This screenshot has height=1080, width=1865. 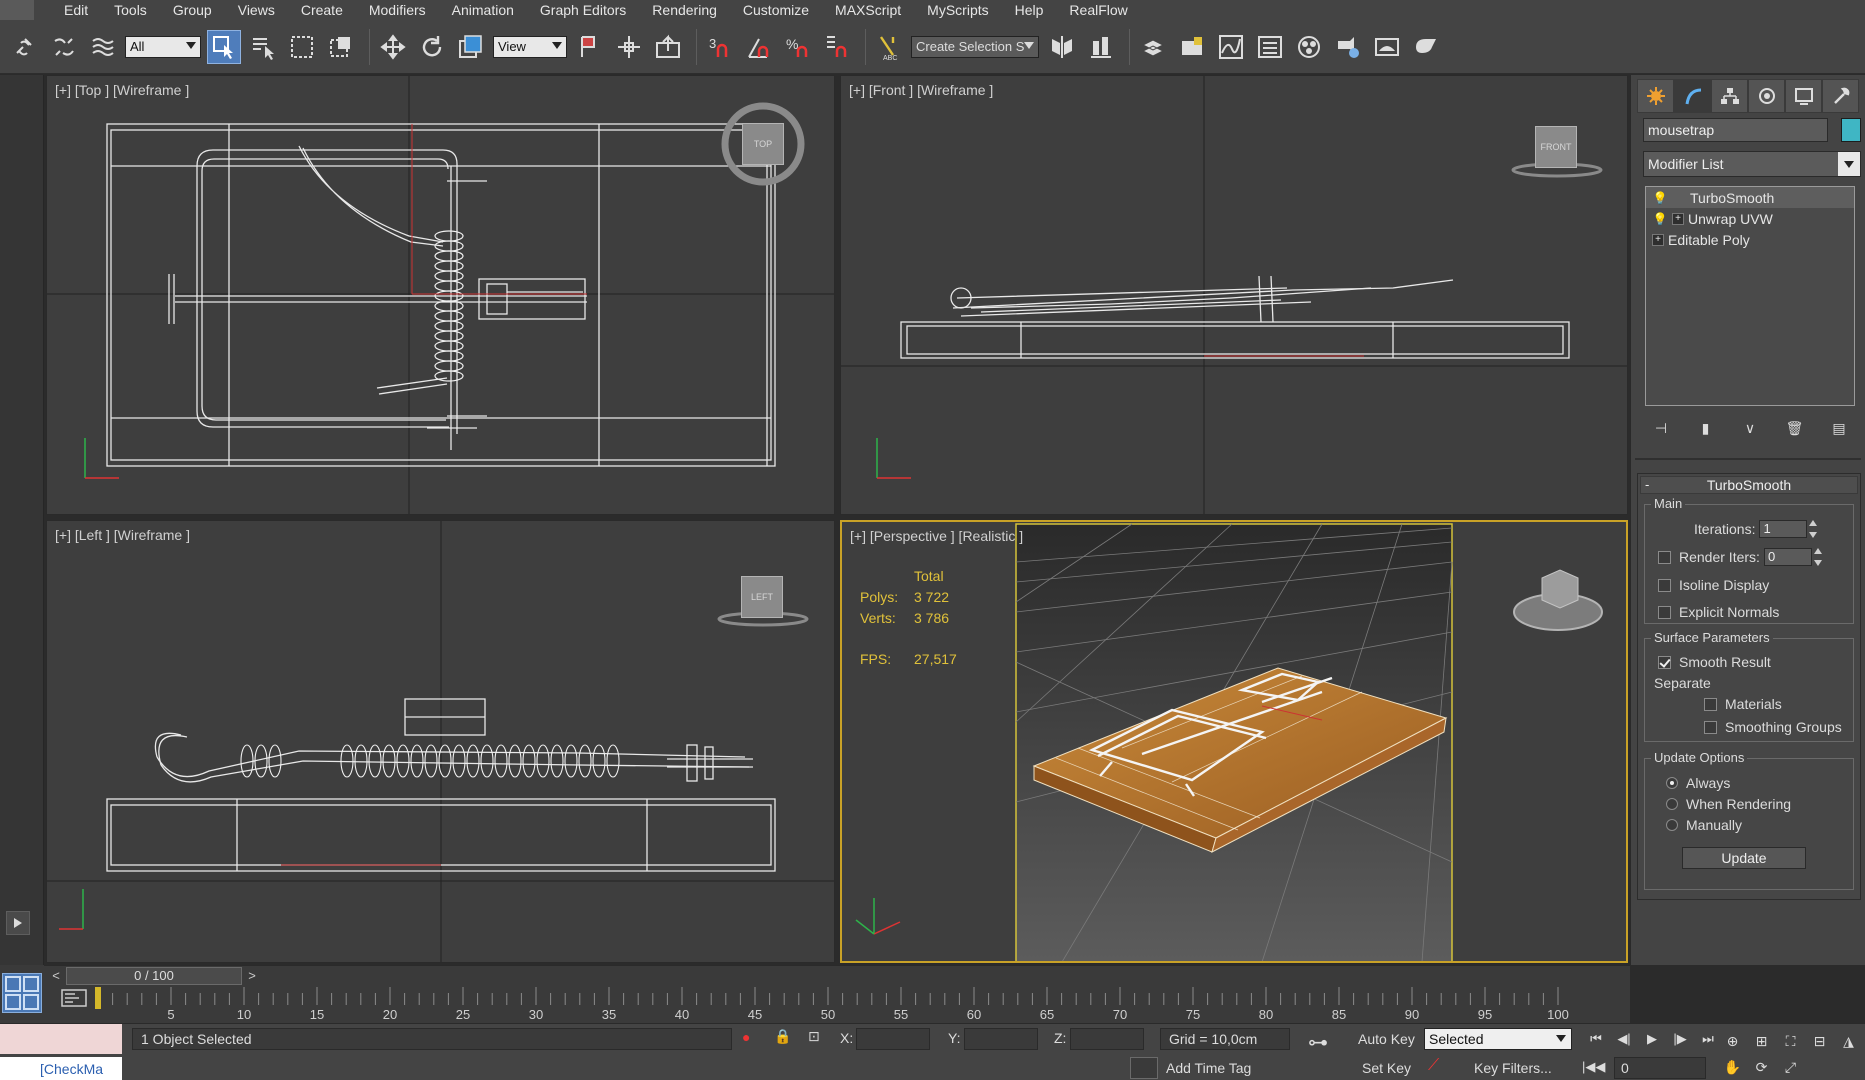 I want to click on select-object-icon, so click(x=224, y=46).